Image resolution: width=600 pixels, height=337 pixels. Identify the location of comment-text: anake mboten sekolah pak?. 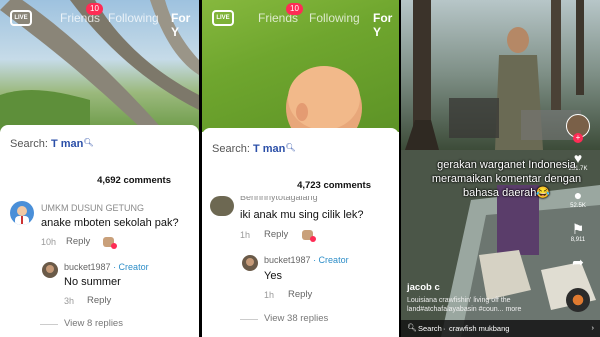
(110, 223).